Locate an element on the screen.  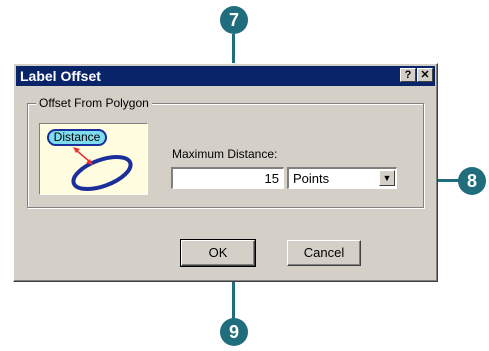
units-select: Points ▼ is located at coordinates (342, 178).